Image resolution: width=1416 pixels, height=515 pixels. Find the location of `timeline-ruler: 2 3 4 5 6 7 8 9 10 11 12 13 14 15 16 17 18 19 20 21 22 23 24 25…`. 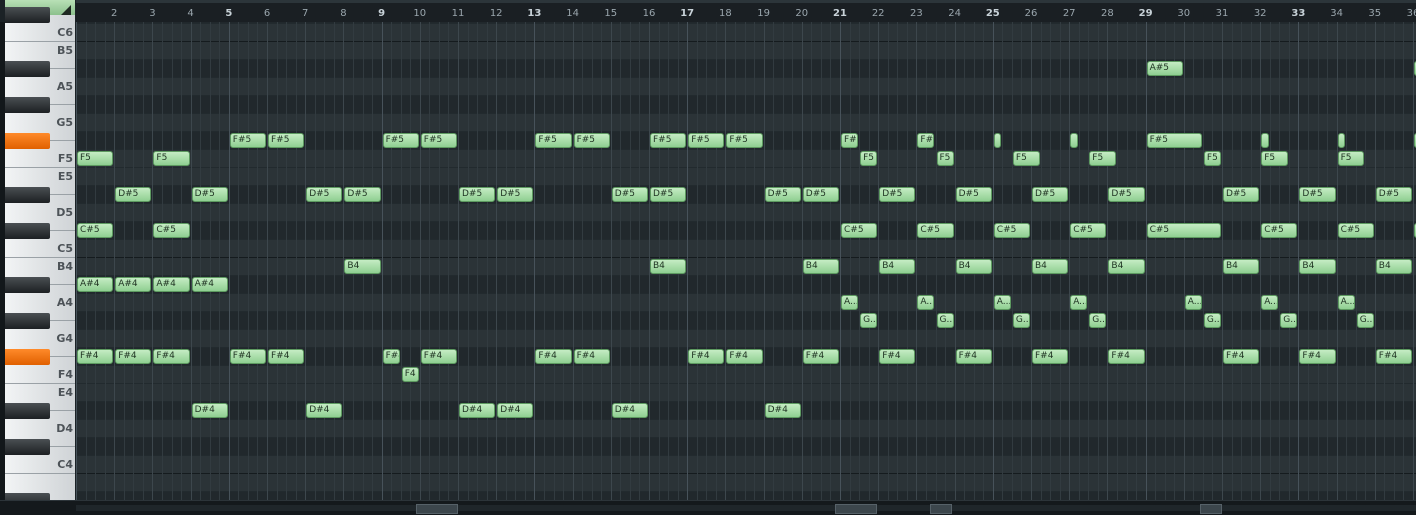

timeline-ruler: 2 3 4 5 6 7 8 9 10 11 12 13 14 15 16 17 18 19 20 21 22 23 24 25… is located at coordinates (746, 11).